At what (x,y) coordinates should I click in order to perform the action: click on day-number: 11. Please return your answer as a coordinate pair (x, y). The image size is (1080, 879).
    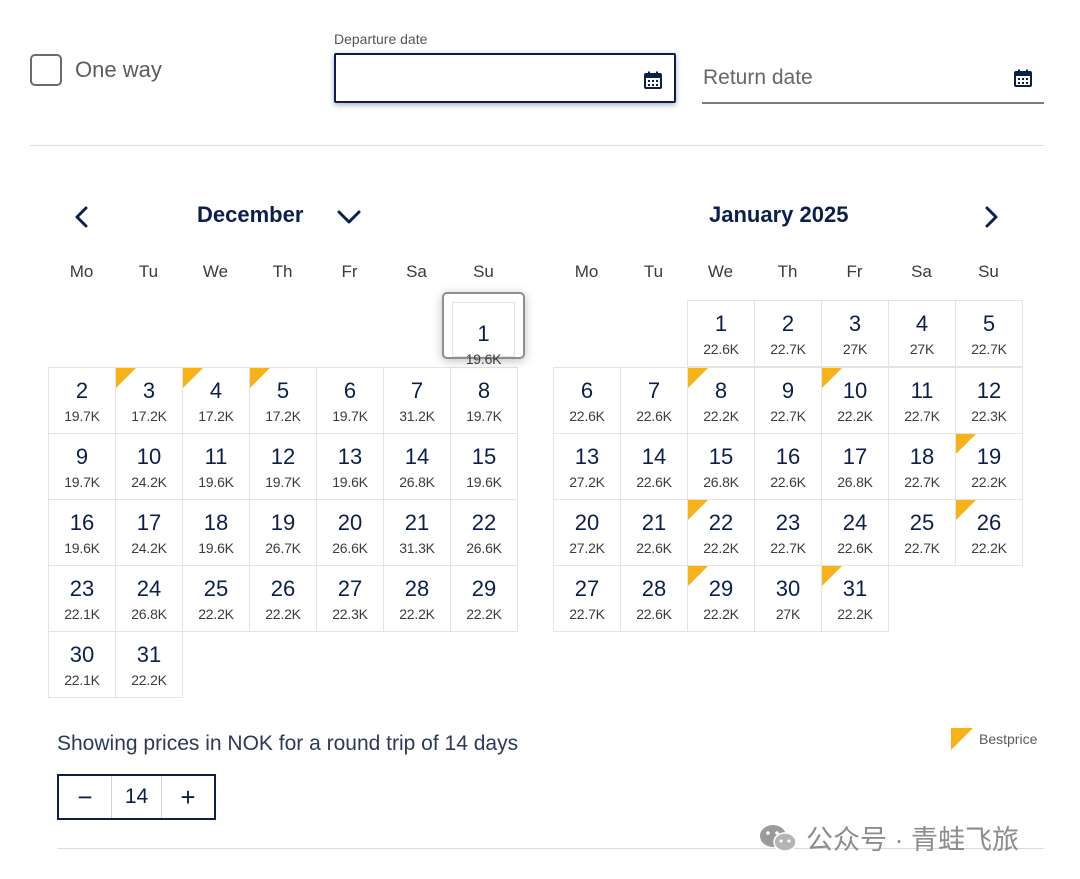
    Looking at the image, I should click on (922, 390).